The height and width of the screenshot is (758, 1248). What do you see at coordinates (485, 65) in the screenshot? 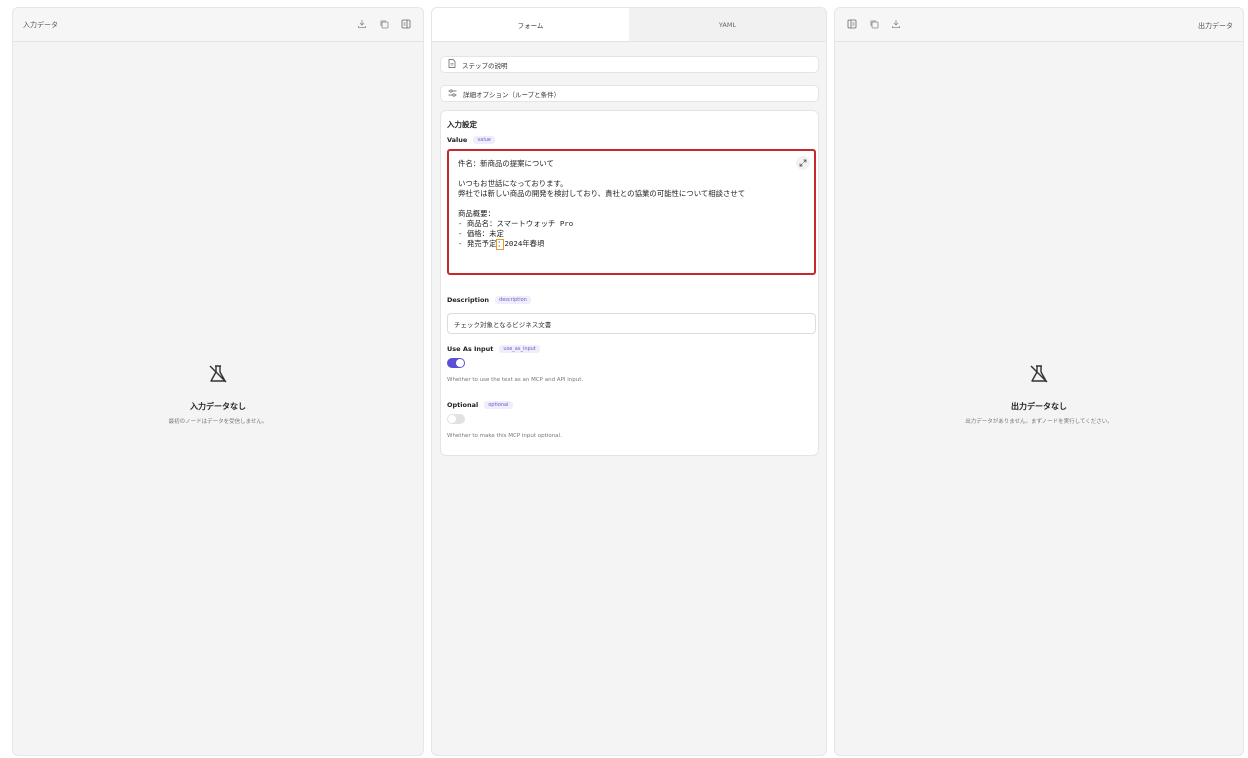
I see `step-description-label: ステップの説明` at bounding box center [485, 65].